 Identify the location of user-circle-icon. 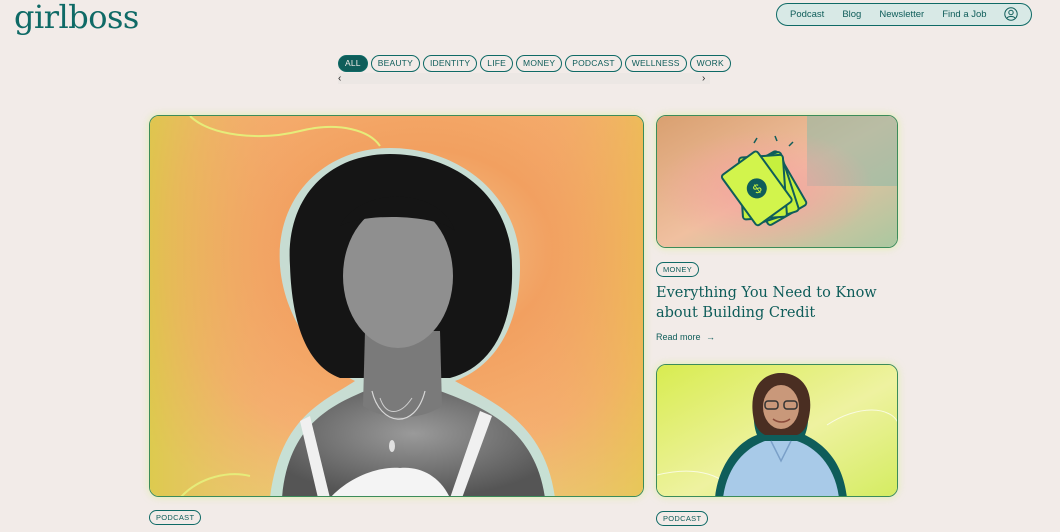
(1011, 14).